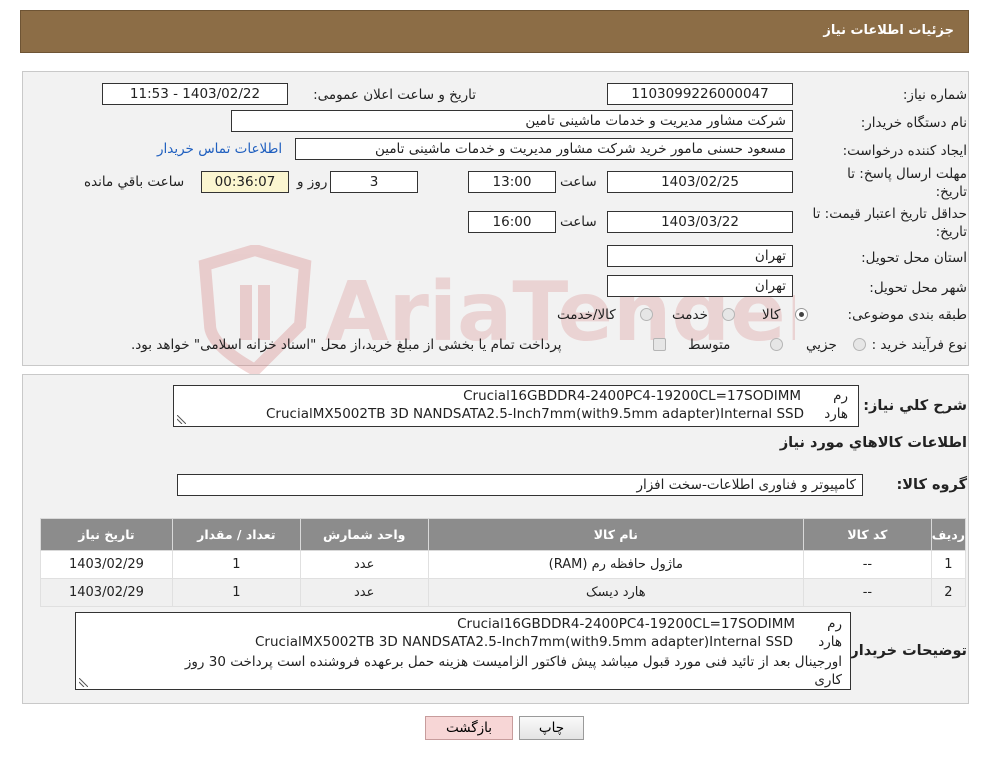 This screenshot has width=985, height=759. What do you see at coordinates (659, 344) in the screenshot?
I see `treasury-checkbox` at bounding box center [659, 344].